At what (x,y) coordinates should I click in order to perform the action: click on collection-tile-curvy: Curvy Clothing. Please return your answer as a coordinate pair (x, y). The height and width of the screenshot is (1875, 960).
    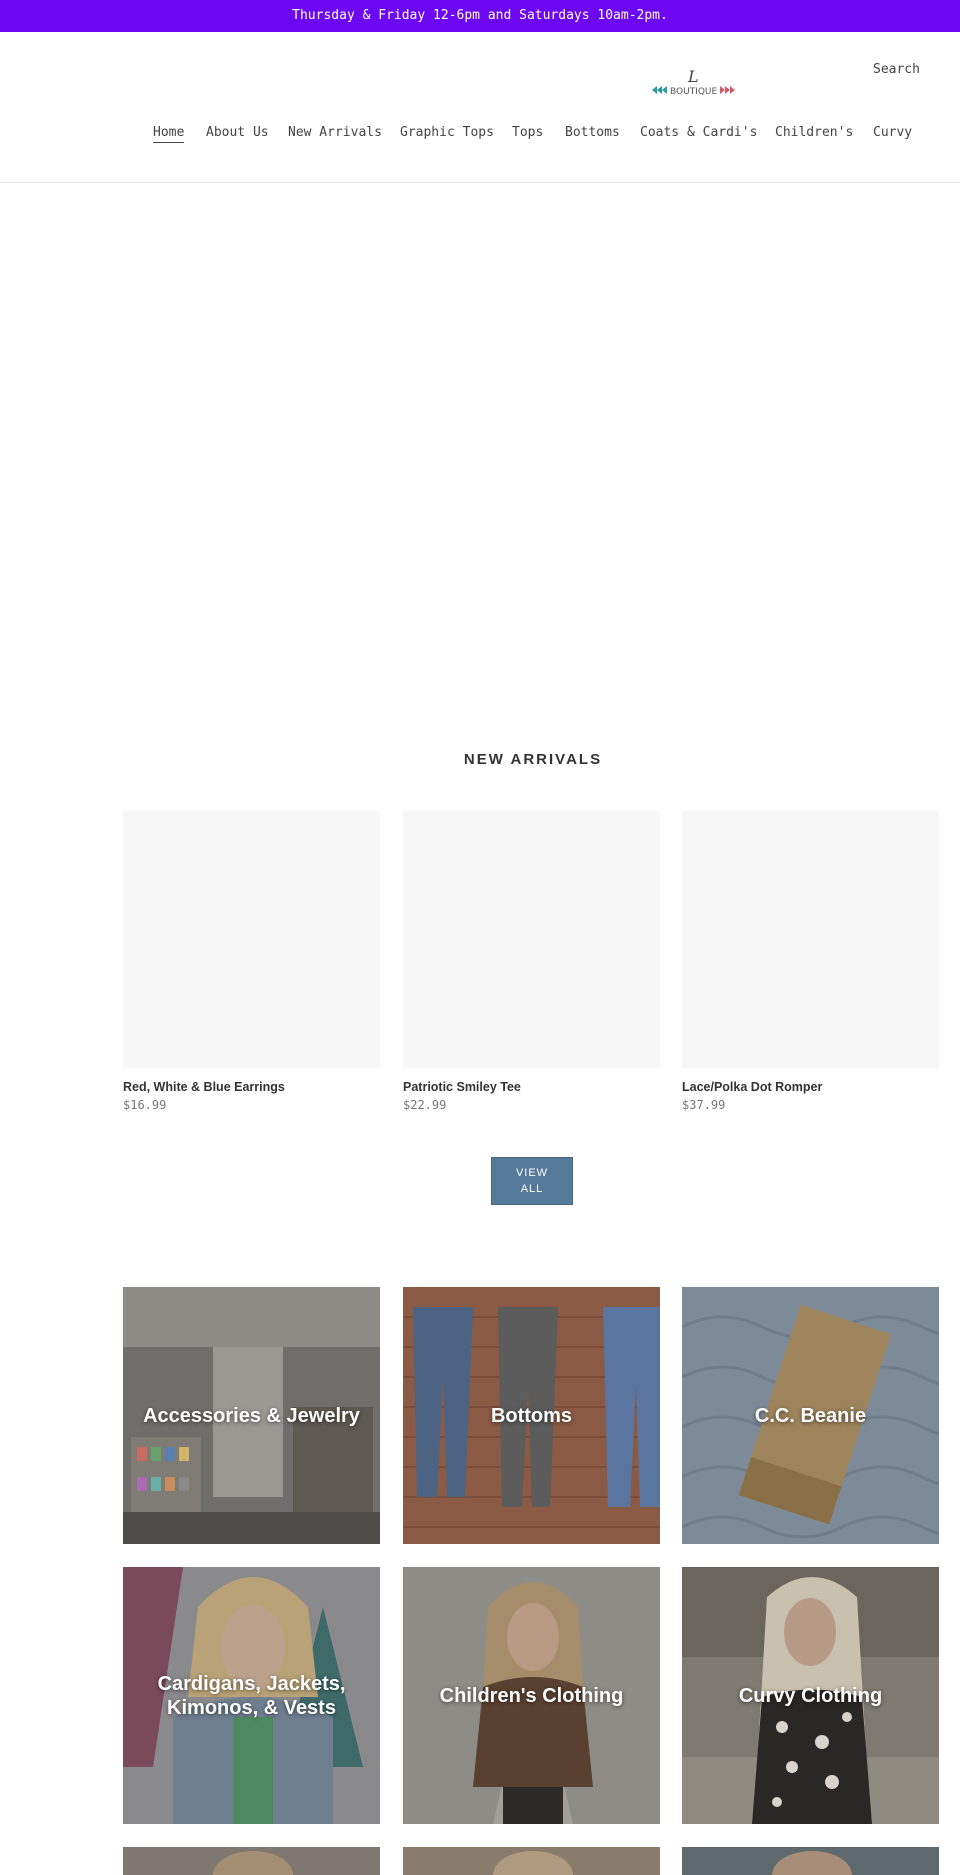
    Looking at the image, I should click on (810, 1695).